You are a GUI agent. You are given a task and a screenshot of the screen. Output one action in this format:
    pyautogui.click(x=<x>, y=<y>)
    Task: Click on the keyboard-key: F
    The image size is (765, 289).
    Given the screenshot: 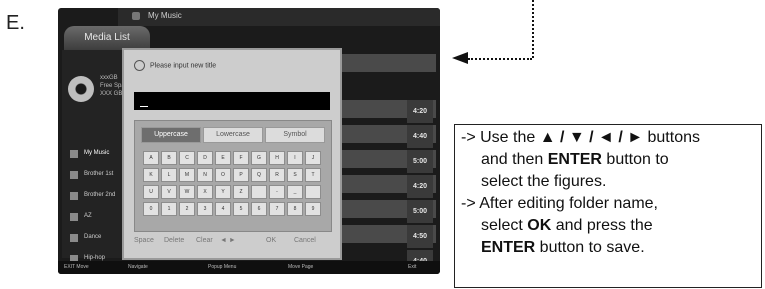 What is the action you would take?
    pyautogui.click(x=241, y=158)
    